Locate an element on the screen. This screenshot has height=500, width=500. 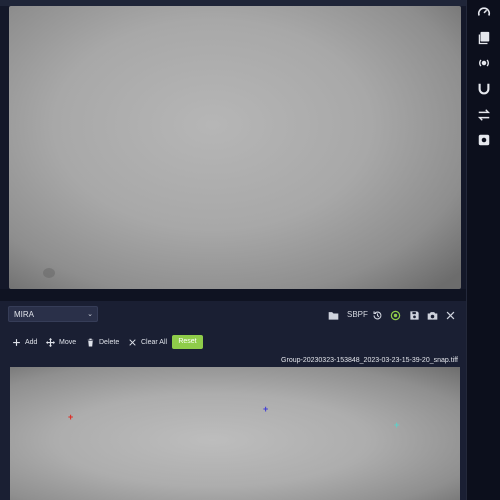
reset-button: Reset is located at coordinates (187, 342).